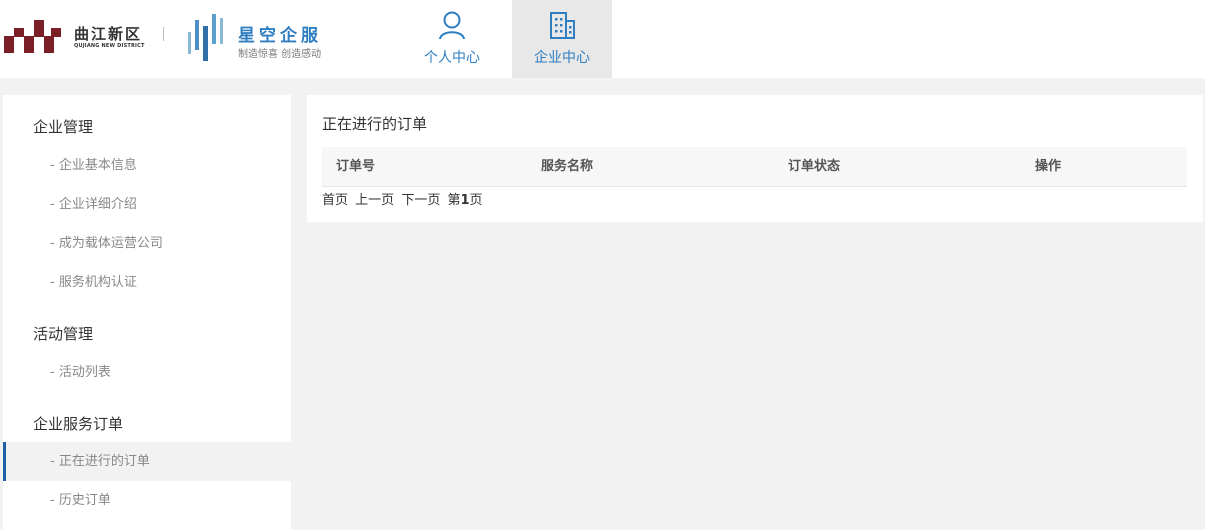 The image size is (1205, 530). What do you see at coordinates (375, 124) in the screenshot?
I see `page-title: 正在进行的订单` at bounding box center [375, 124].